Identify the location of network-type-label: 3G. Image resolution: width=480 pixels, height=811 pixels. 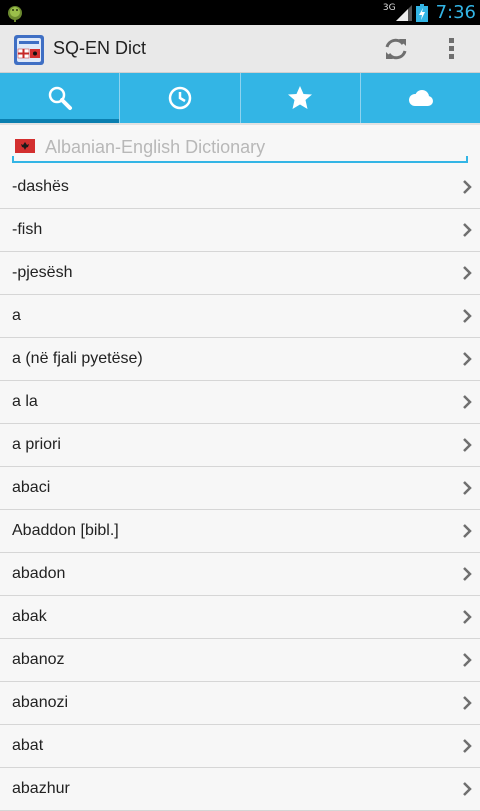
(389, 7).